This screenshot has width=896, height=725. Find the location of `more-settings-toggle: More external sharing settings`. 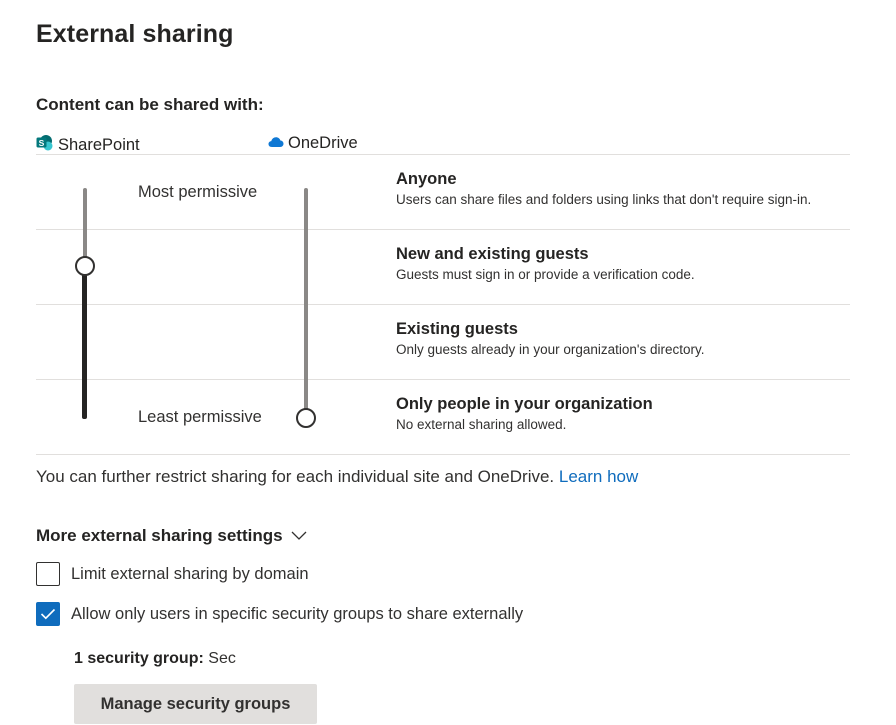

more-settings-toggle: More external sharing settings is located at coordinates (171, 536).